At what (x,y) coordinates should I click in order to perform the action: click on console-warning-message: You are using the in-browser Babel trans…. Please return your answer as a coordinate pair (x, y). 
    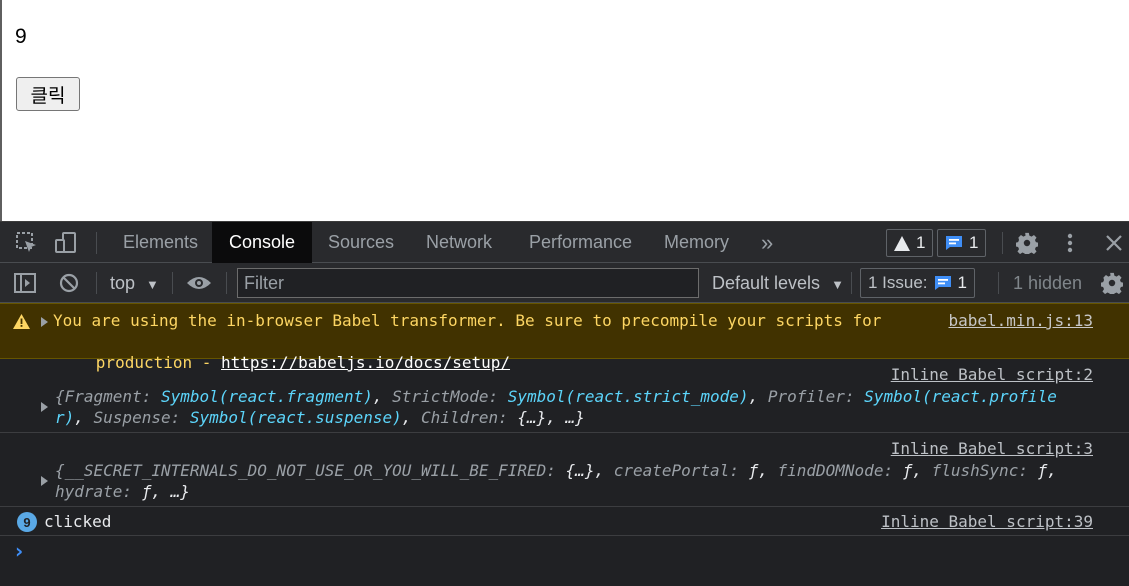
    Looking at the image, I should click on (564, 337).